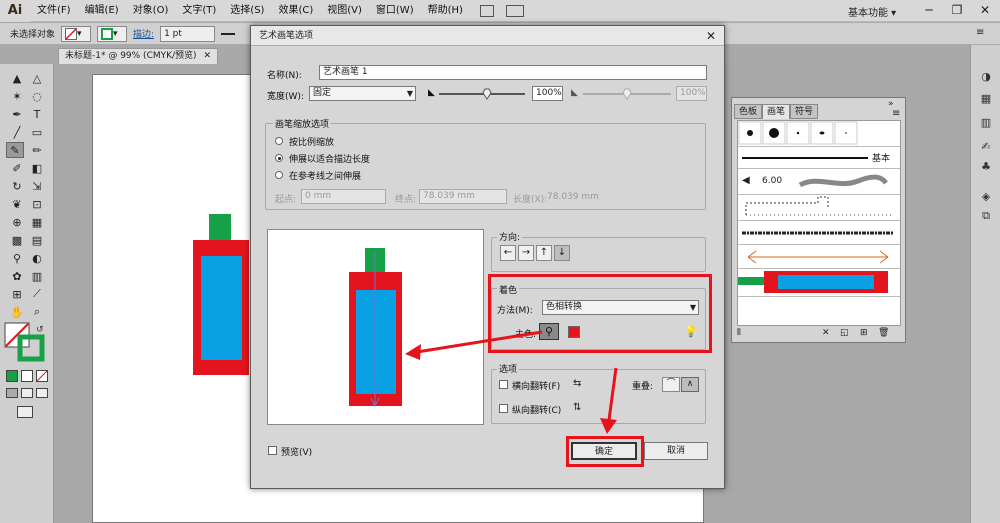  What do you see at coordinates (279, 175) in the screenshot?
I see `stretch-between-guides-radio` at bounding box center [279, 175].